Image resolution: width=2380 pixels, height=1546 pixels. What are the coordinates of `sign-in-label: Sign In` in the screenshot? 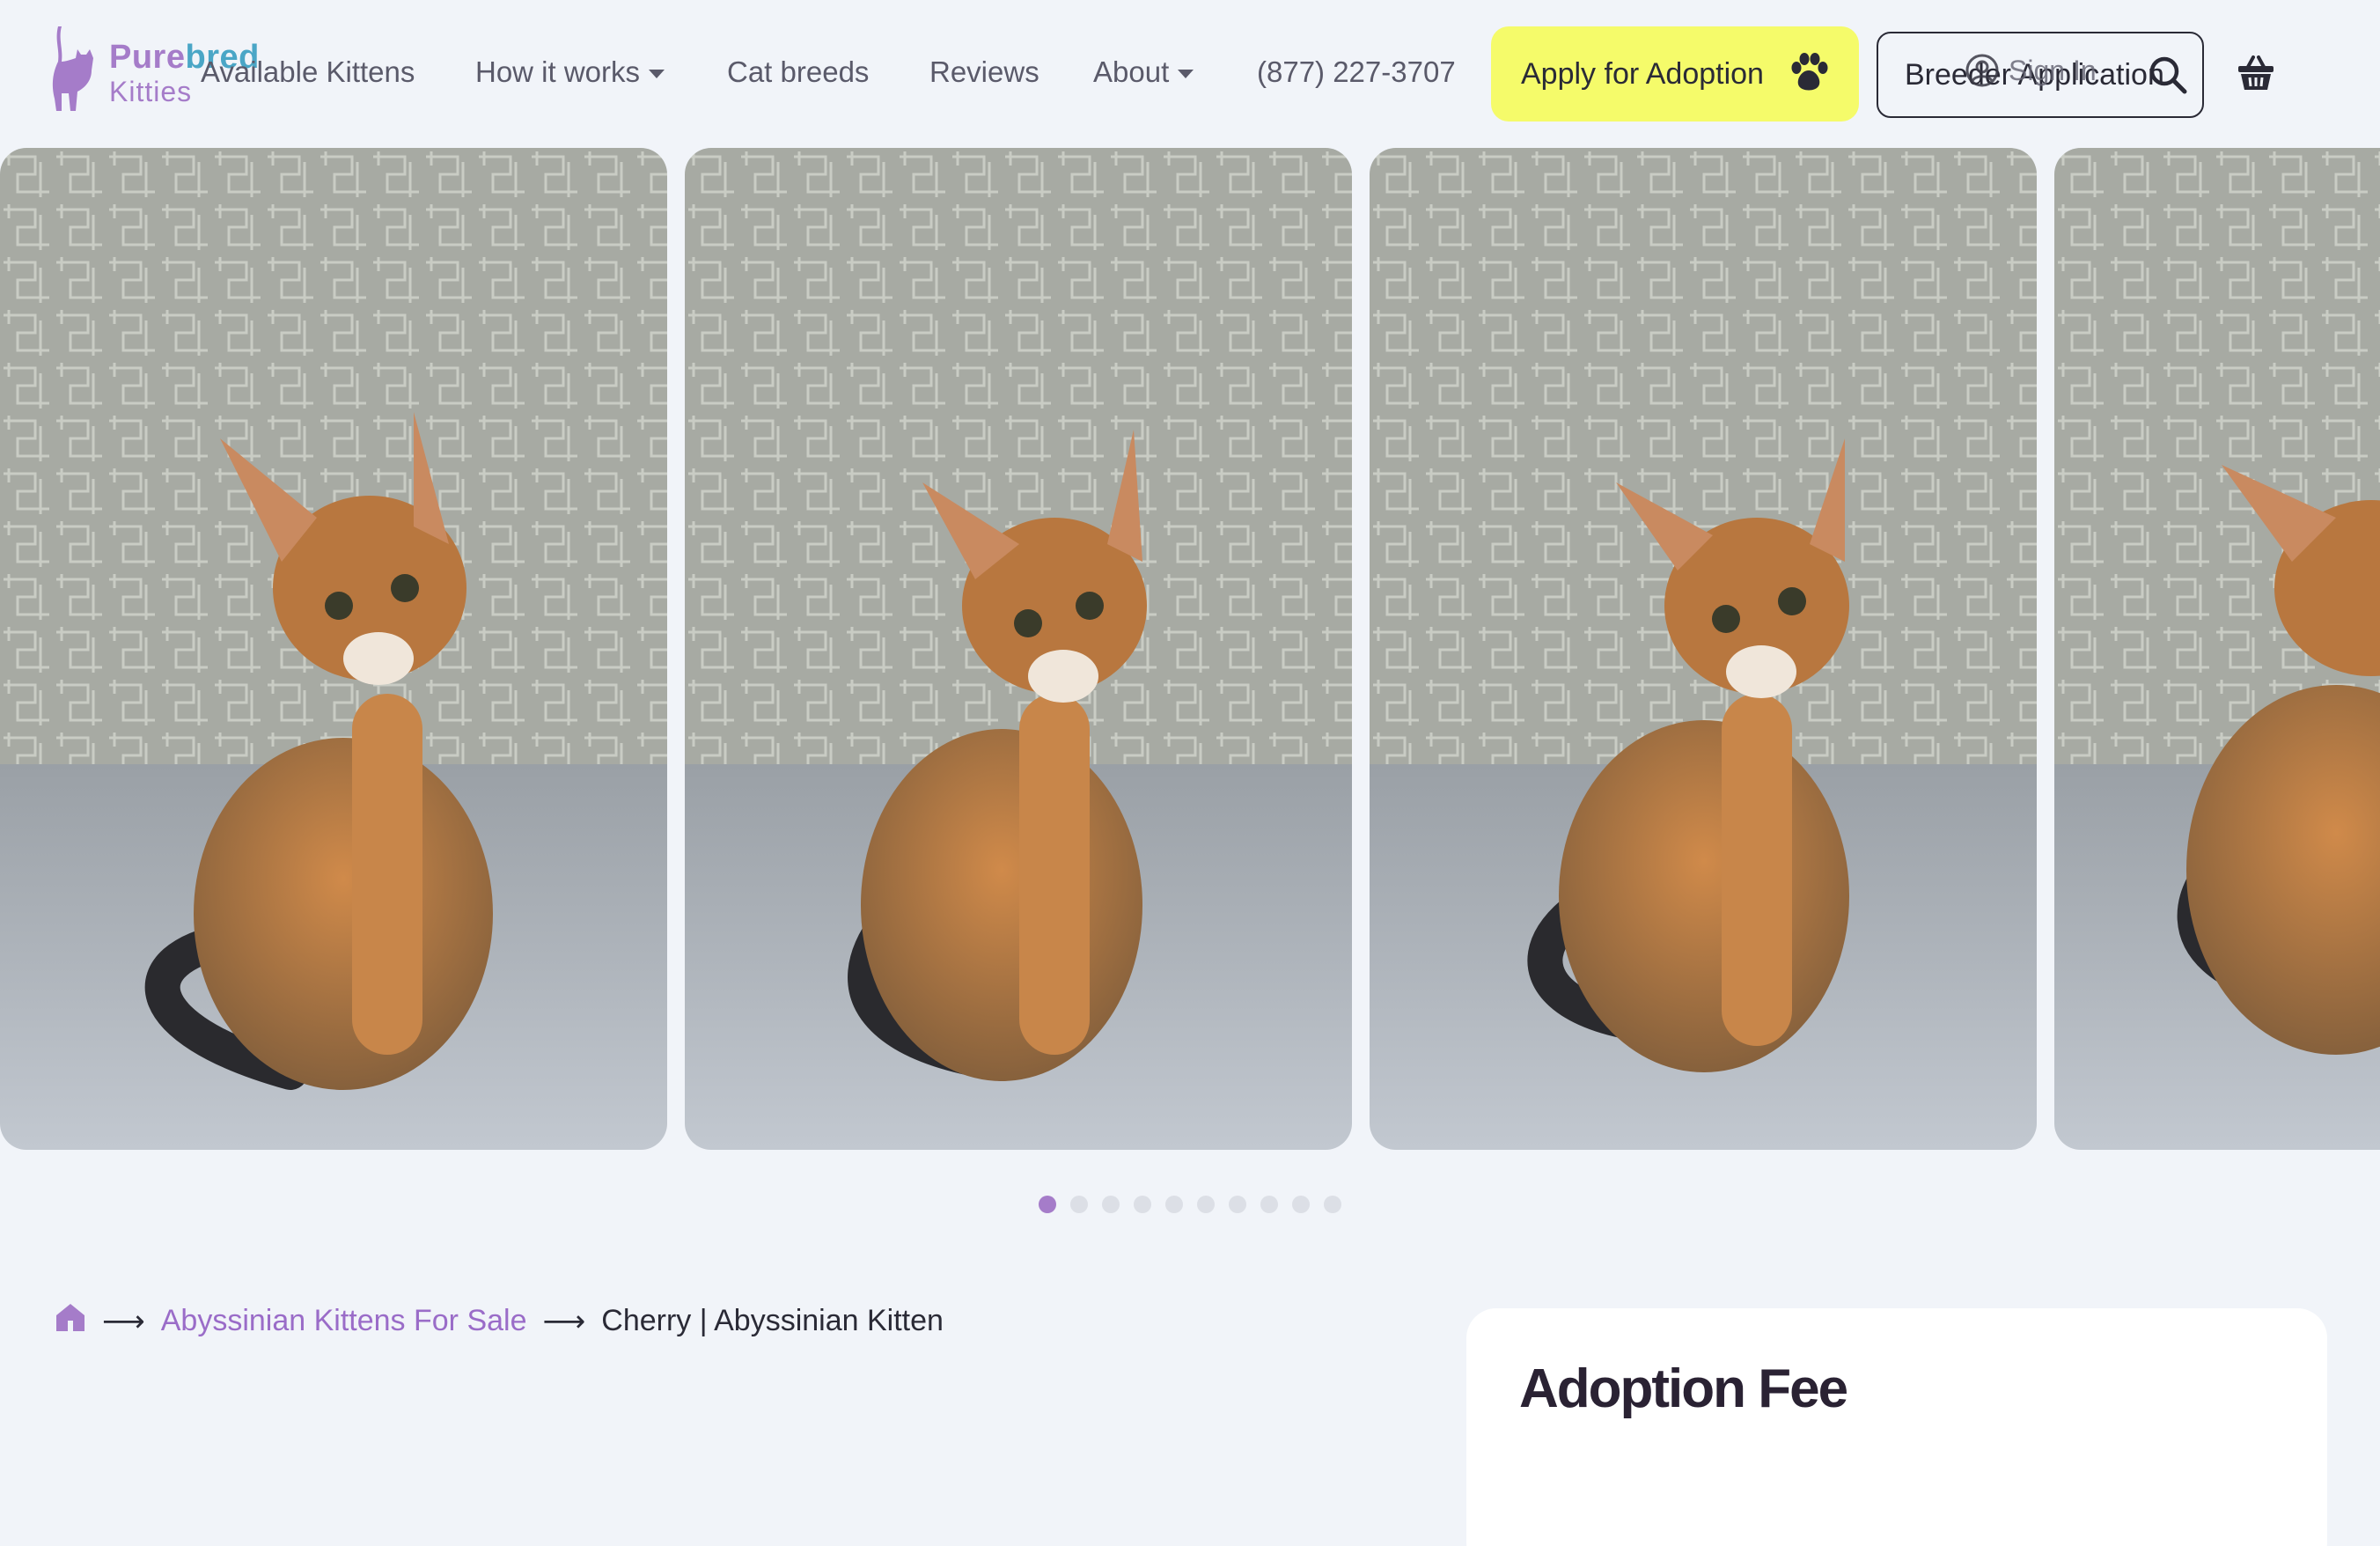 It's located at (2053, 70).